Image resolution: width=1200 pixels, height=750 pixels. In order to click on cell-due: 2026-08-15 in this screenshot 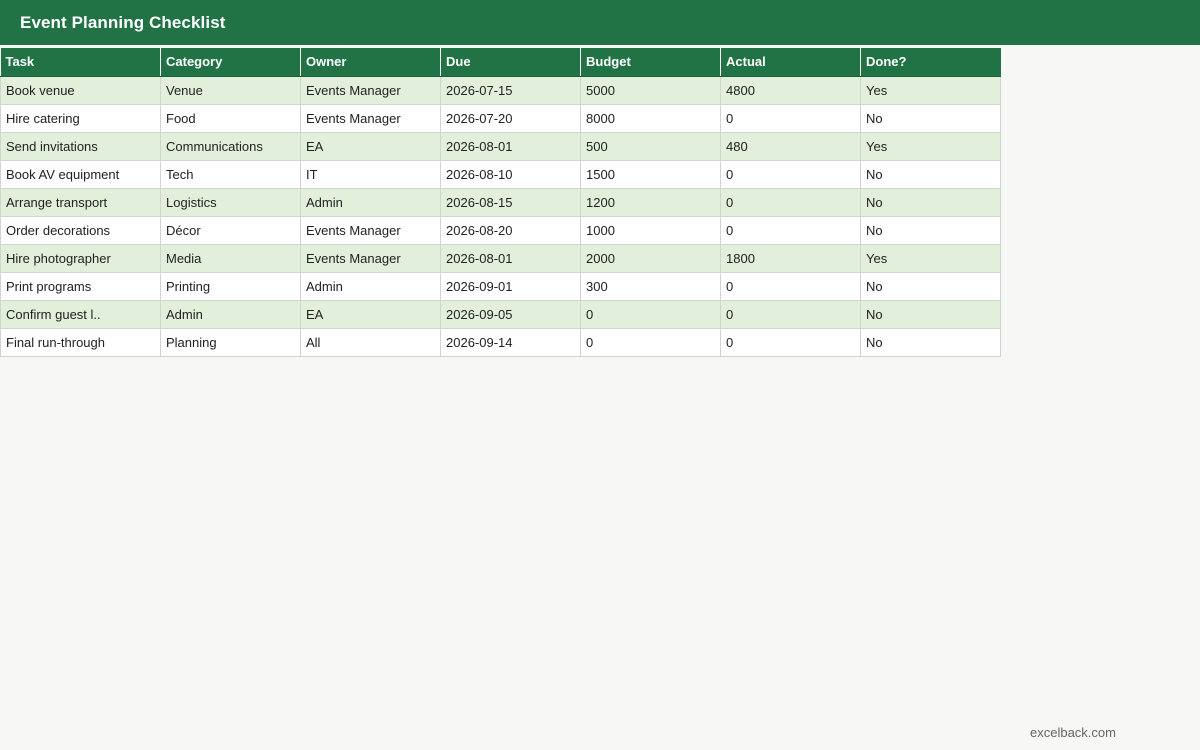, I will do `click(510, 202)`.